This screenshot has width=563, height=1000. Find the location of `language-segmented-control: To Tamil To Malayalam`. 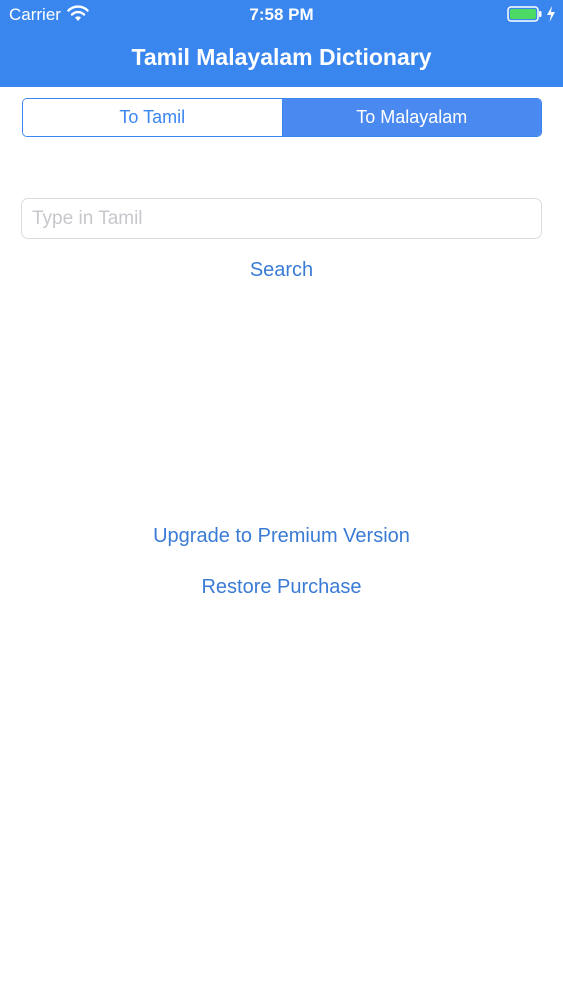

language-segmented-control: To Tamil To Malayalam is located at coordinates (282, 117).